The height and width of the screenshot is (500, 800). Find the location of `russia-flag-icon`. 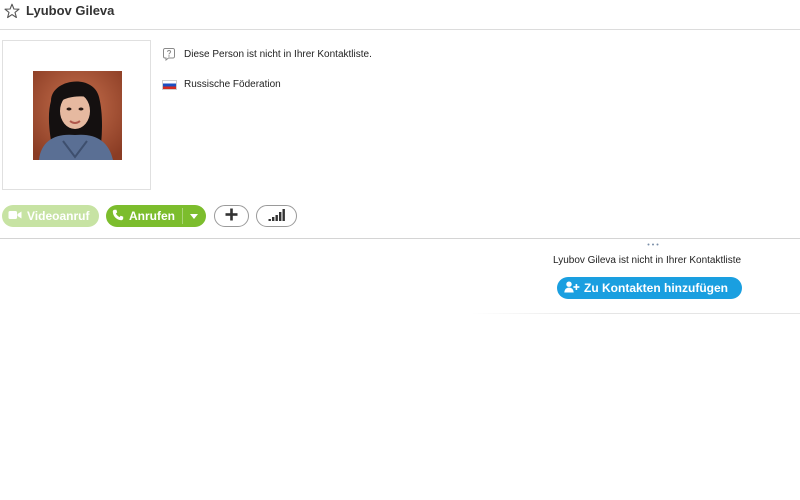

russia-flag-icon is located at coordinates (169, 84).